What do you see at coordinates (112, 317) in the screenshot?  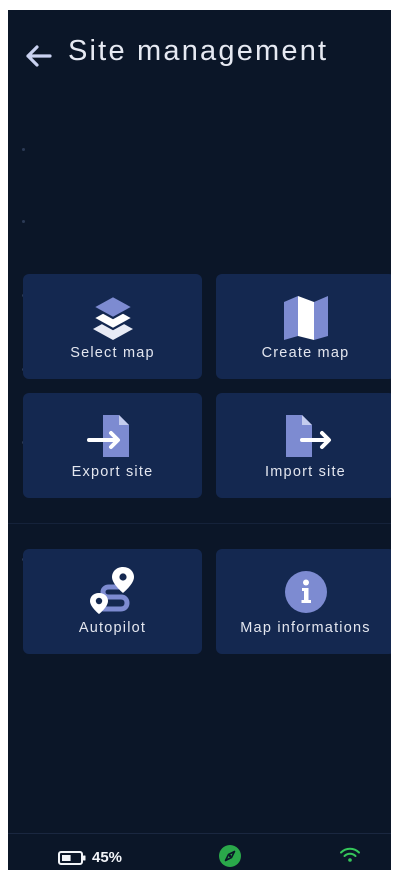 I see `layers-icon` at bounding box center [112, 317].